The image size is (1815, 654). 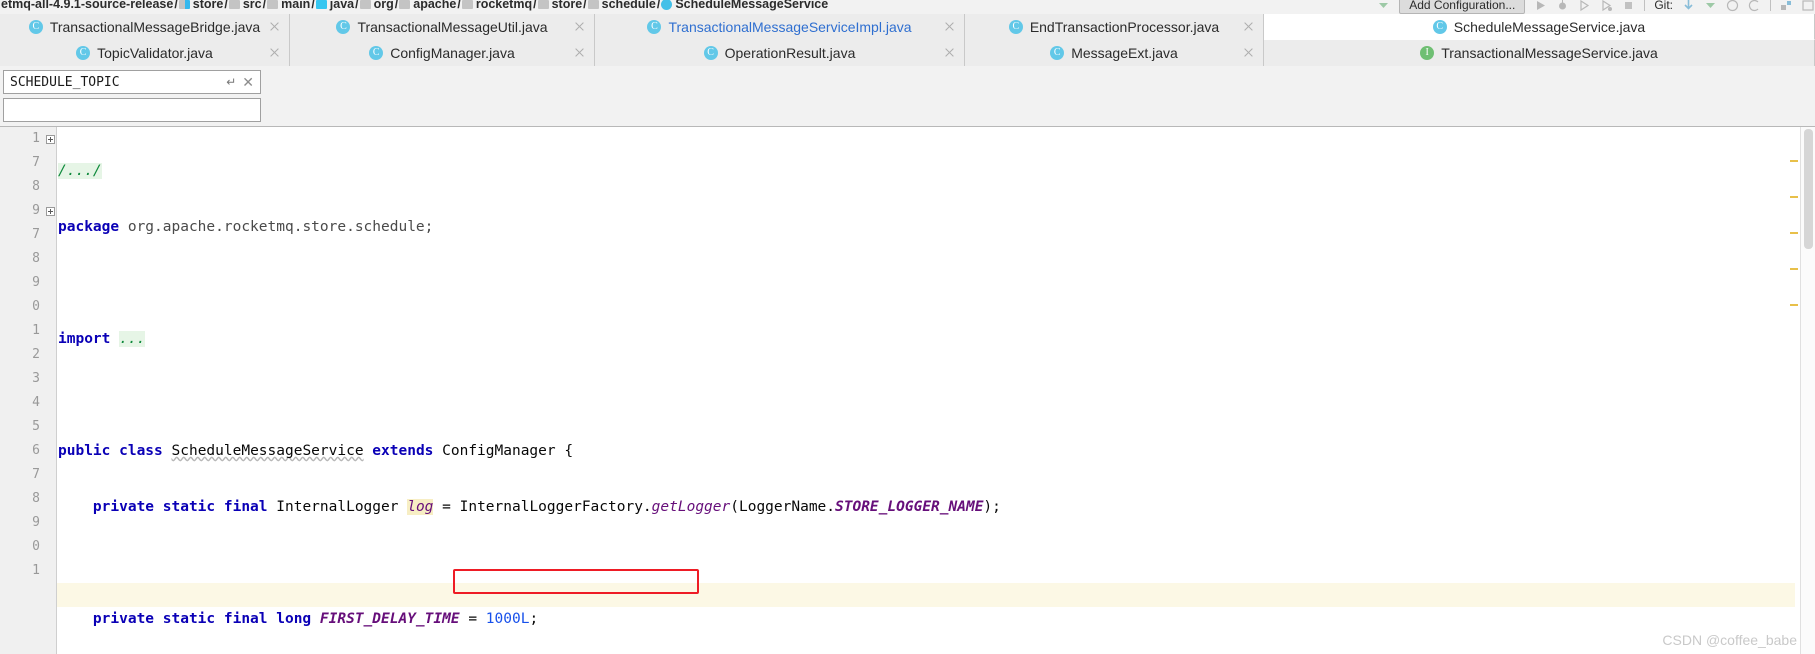 I want to click on line-number: 3, so click(x=36, y=378).